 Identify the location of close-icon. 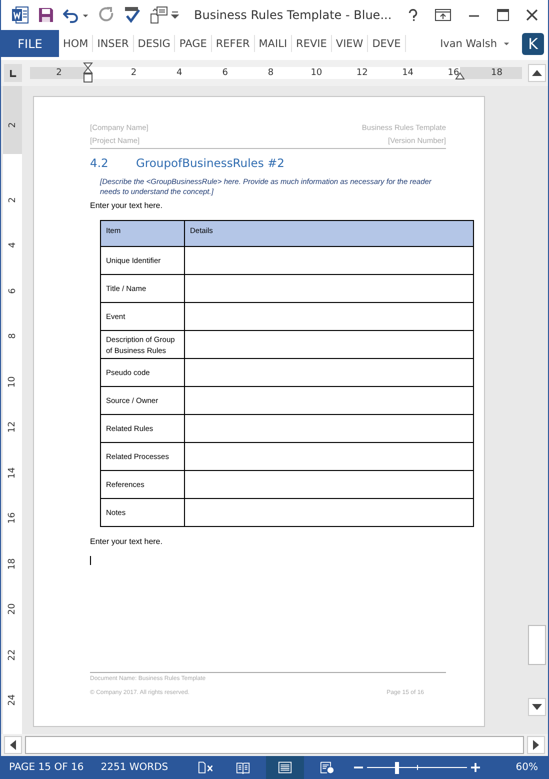
(532, 15).